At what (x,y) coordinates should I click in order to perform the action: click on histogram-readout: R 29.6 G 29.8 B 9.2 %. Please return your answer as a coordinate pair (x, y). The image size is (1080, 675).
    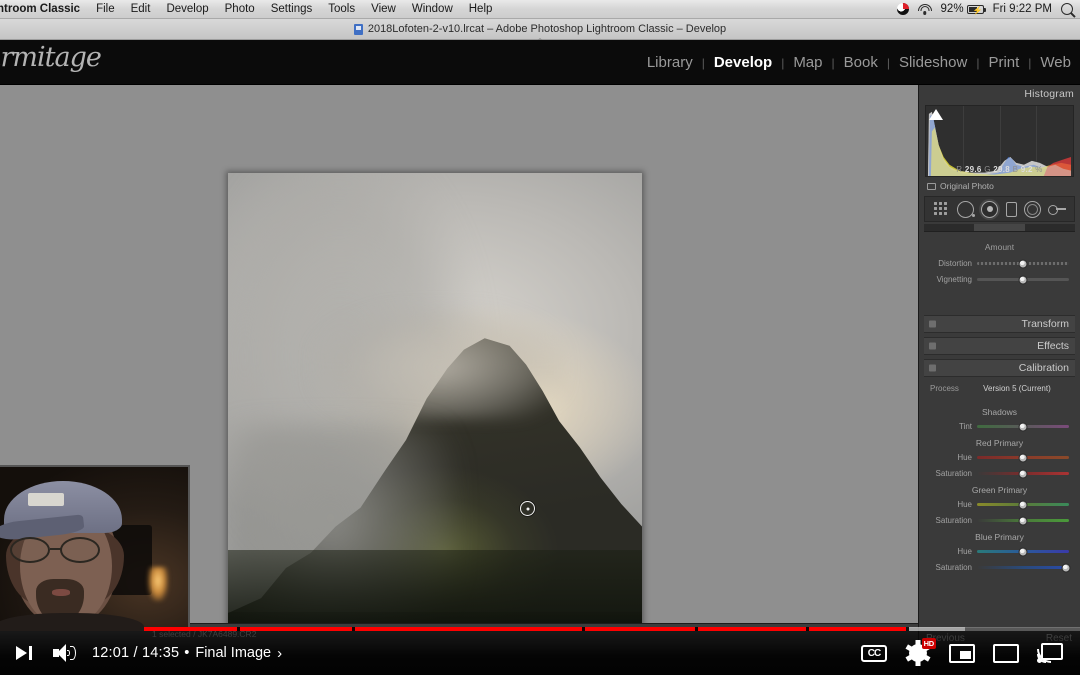
    Looking at the image, I should click on (999, 169).